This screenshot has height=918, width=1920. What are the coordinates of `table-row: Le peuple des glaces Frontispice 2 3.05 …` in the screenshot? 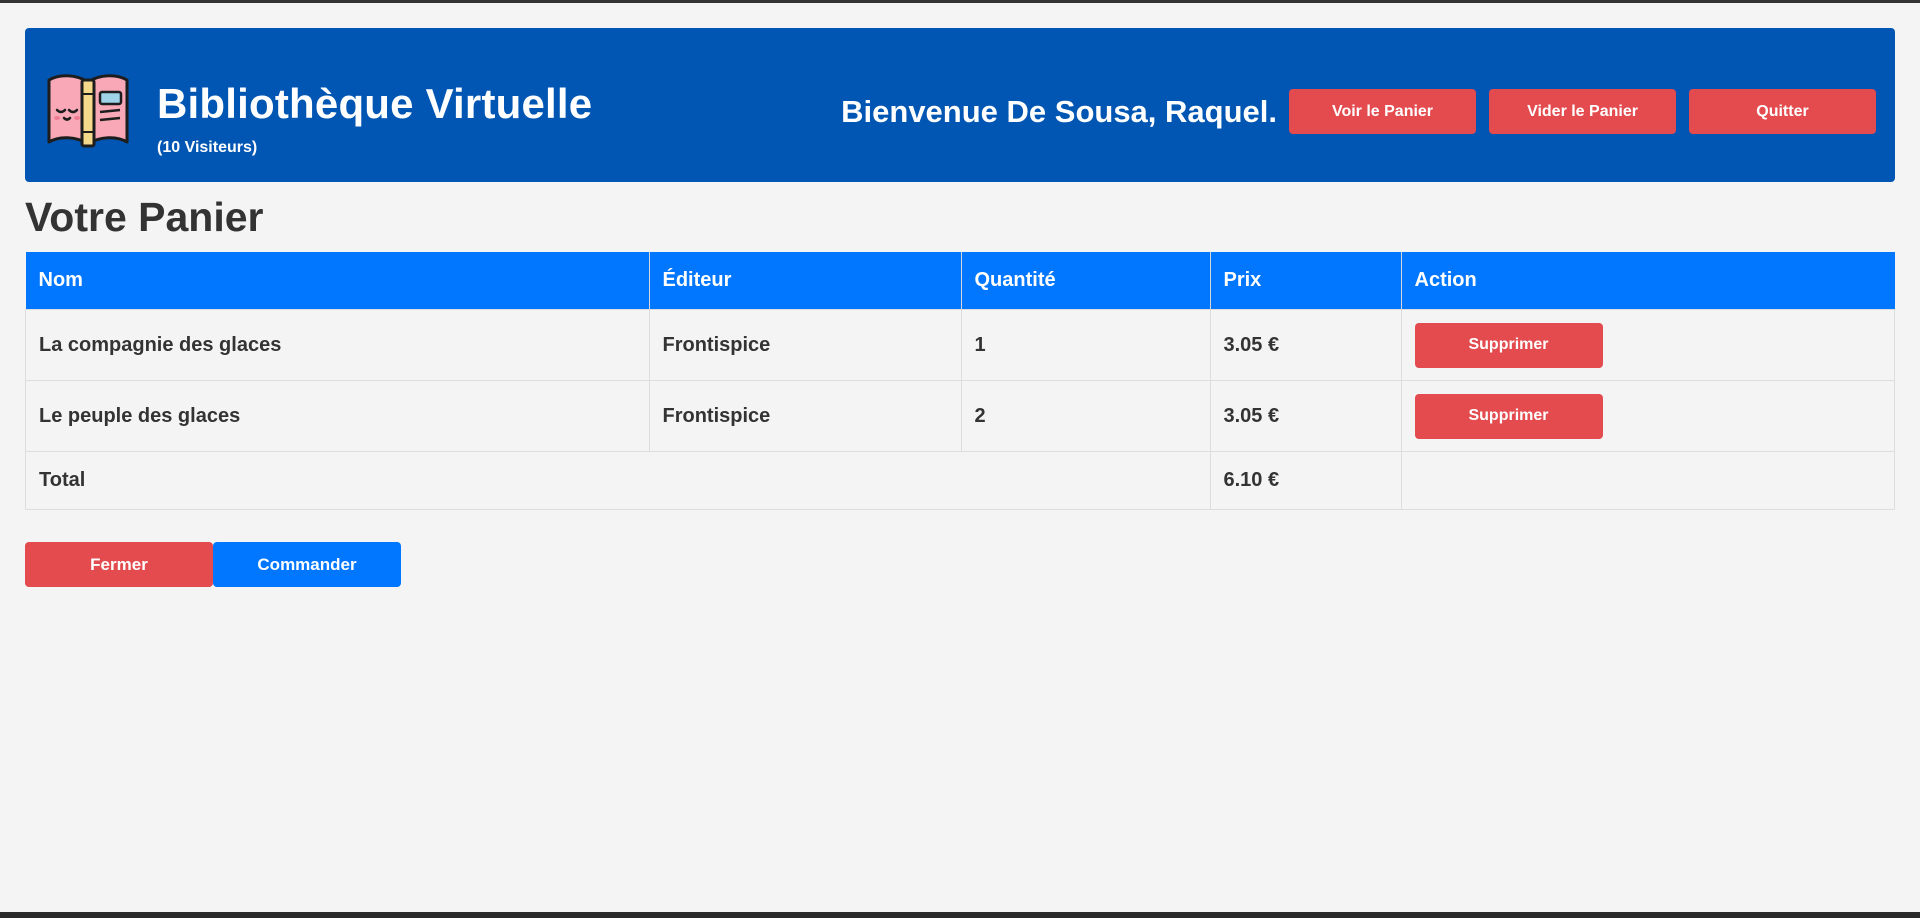 It's located at (960, 416).